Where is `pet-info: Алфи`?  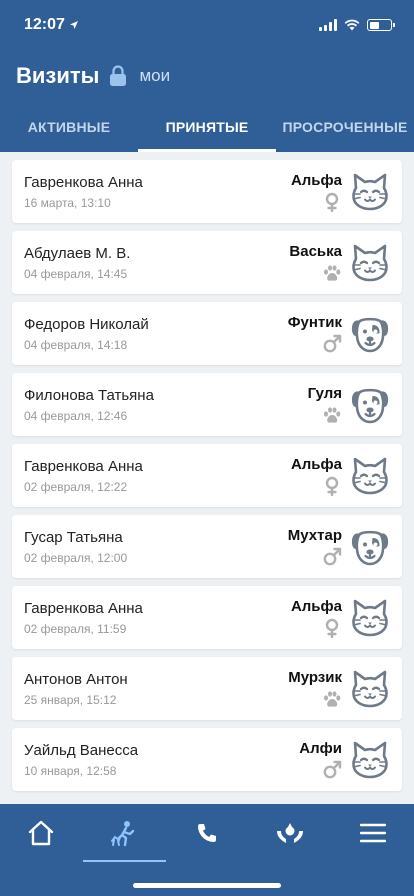 pet-info: Алфи is located at coordinates (320, 760).